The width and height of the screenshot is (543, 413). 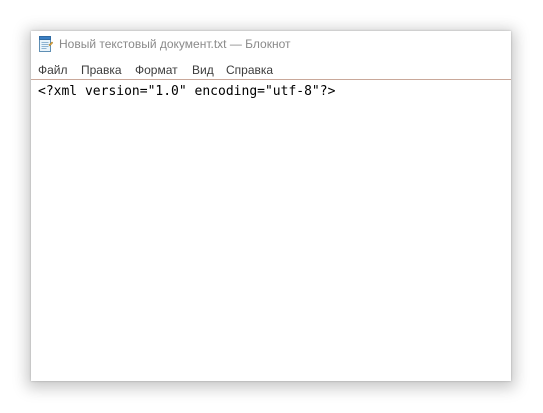 I want to click on menu-bar: Файл Правка Формат Вид Справка, so click(x=271, y=69).